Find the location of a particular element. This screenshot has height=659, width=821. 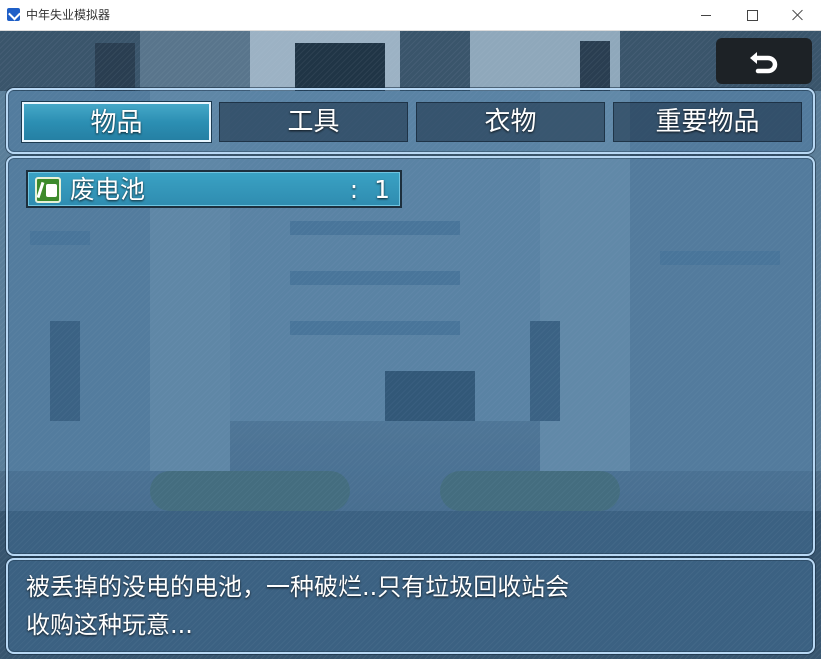

item-quantity: : 1 is located at coordinates (369, 189).